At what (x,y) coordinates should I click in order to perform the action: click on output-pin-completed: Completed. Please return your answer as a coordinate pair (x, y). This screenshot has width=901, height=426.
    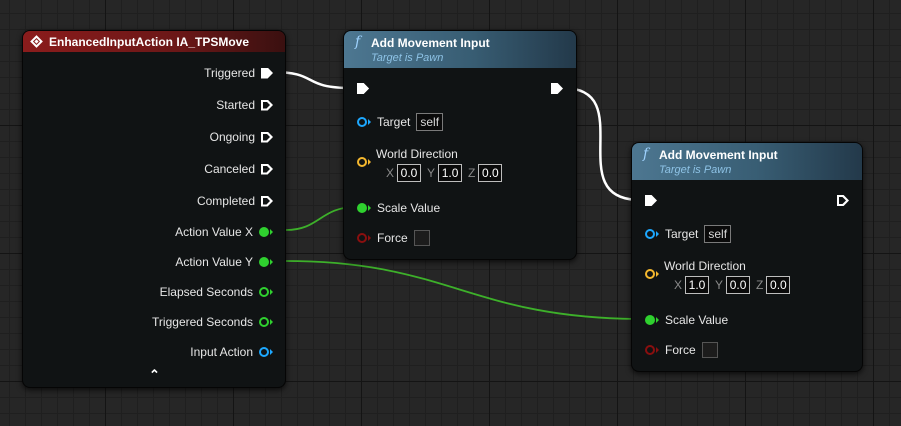
    Looking at the image, I should click on (235, 201).